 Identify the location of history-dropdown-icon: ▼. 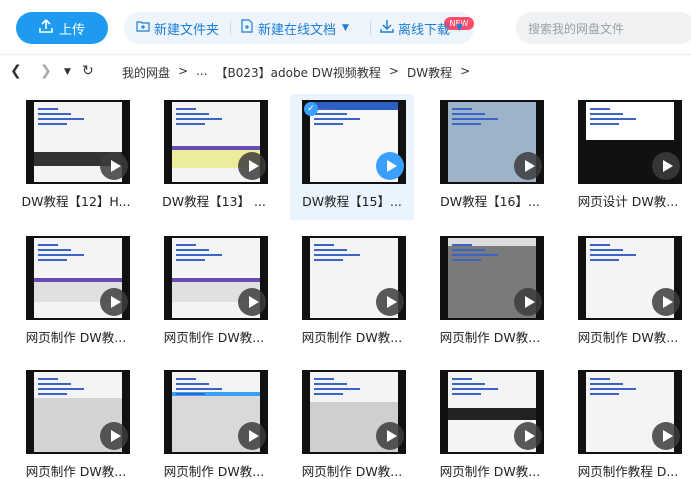
(67, 72).